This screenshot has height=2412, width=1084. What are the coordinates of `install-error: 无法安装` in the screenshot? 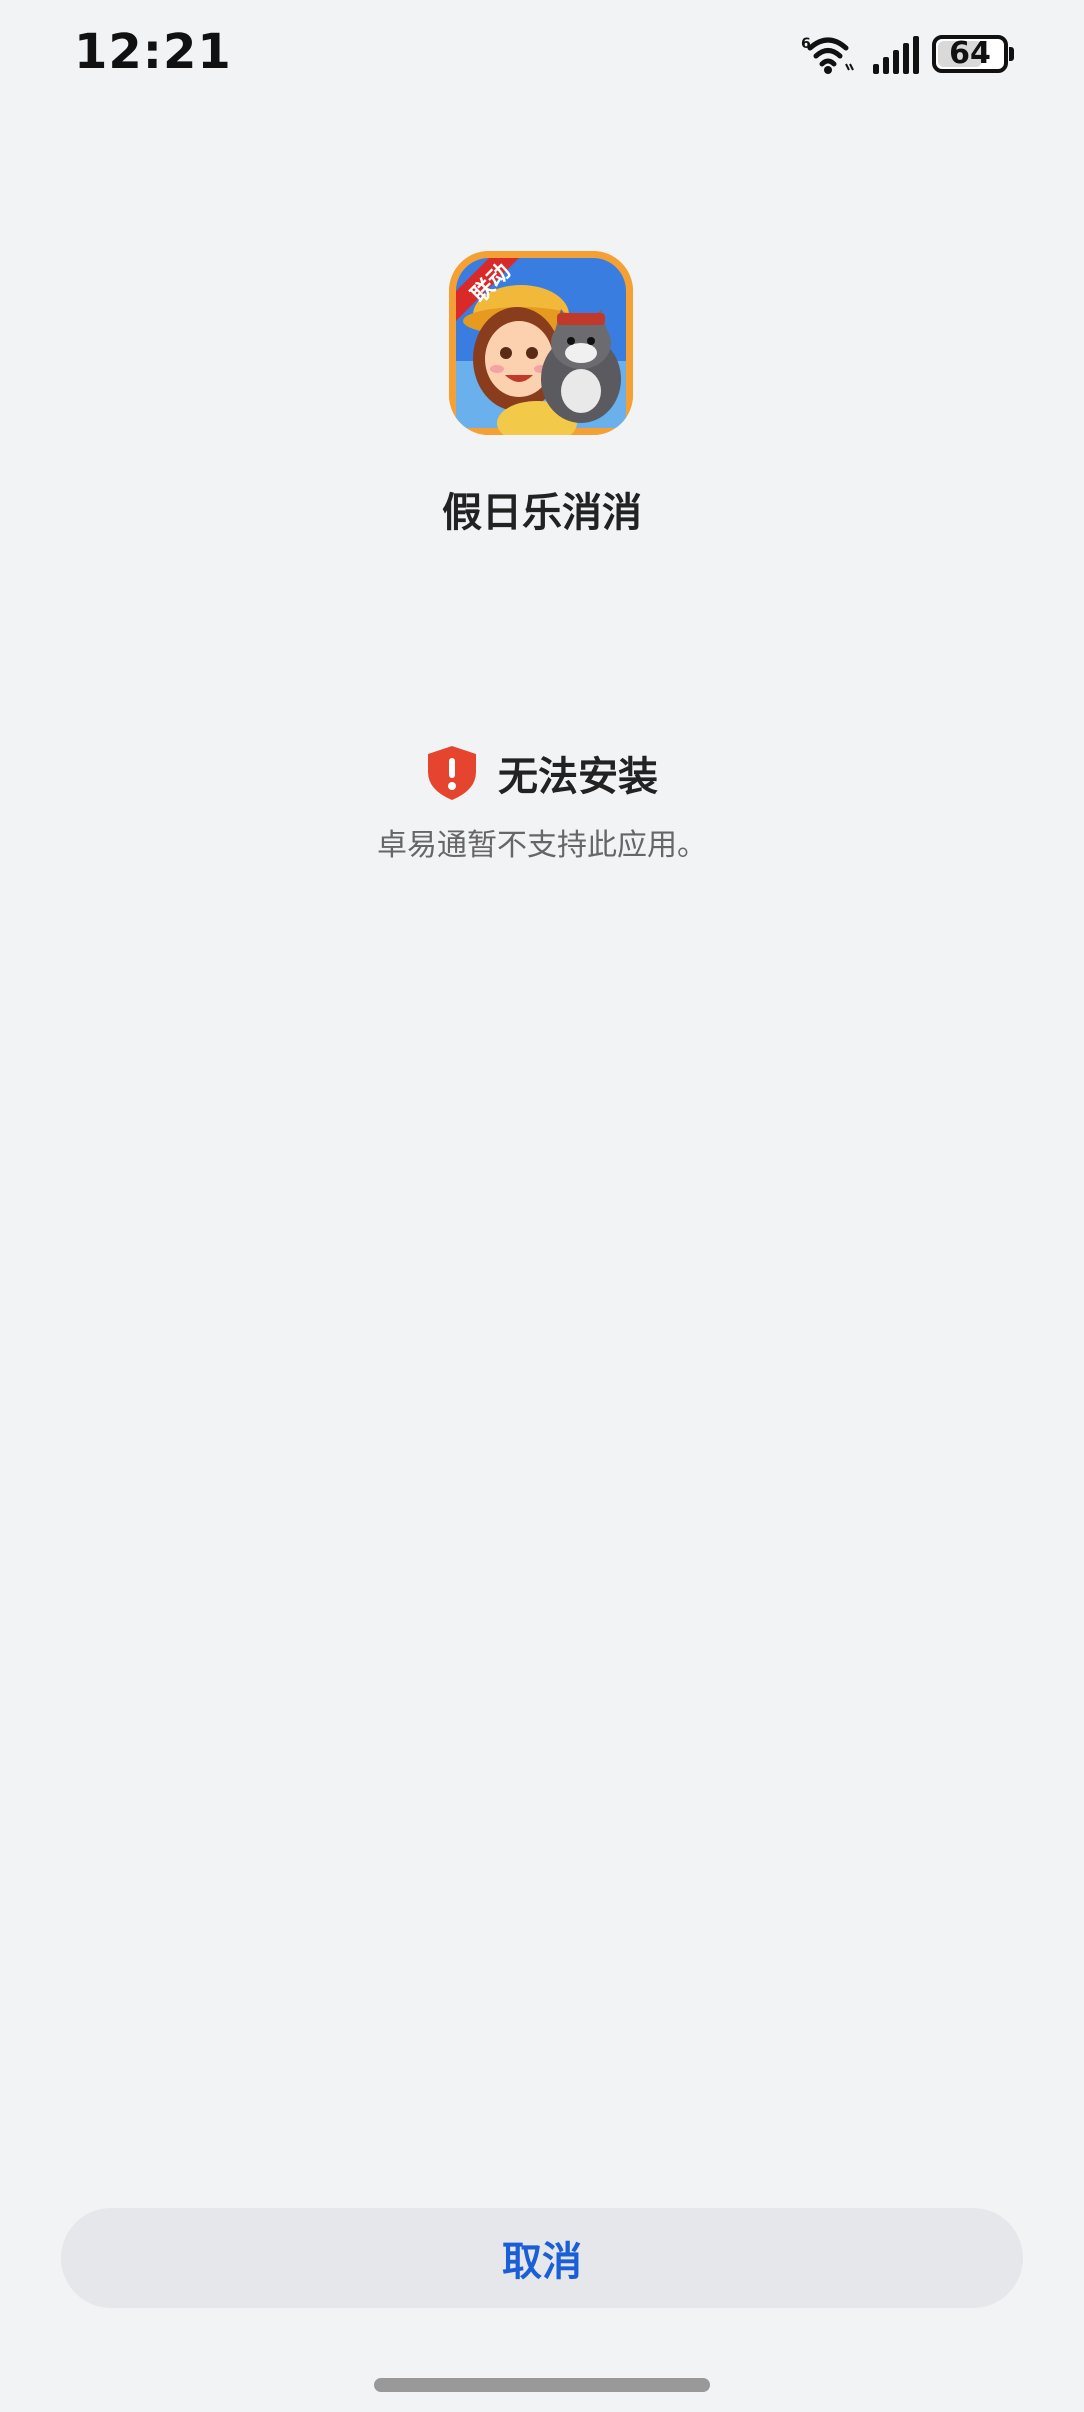 It's located at (542, 773).